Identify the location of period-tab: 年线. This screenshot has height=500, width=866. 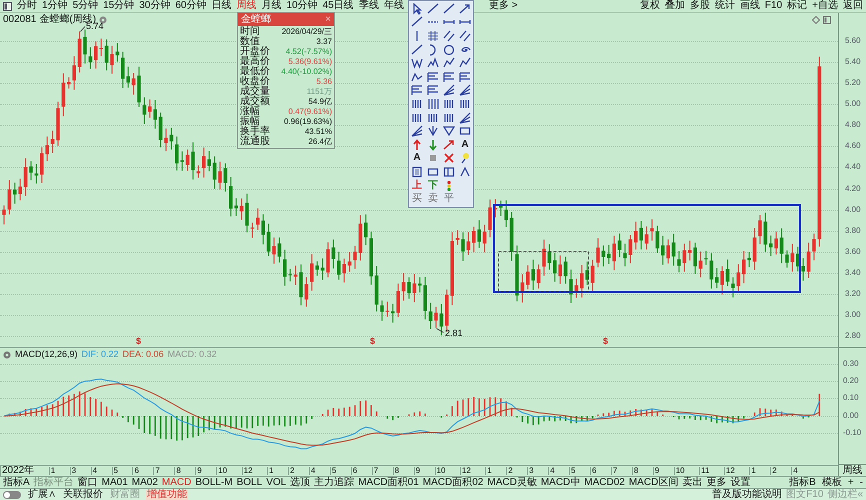
(394, 6).